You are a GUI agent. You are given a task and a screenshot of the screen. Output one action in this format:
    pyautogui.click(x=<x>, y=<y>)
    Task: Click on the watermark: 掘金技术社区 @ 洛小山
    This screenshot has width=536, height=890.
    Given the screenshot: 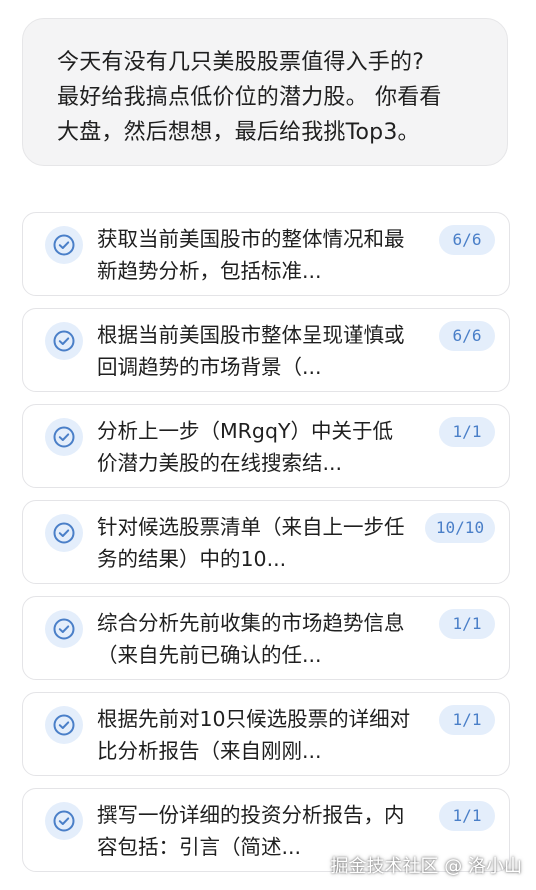 What is the action you would take?
    pyautogui.click(x=426, y=866)
    